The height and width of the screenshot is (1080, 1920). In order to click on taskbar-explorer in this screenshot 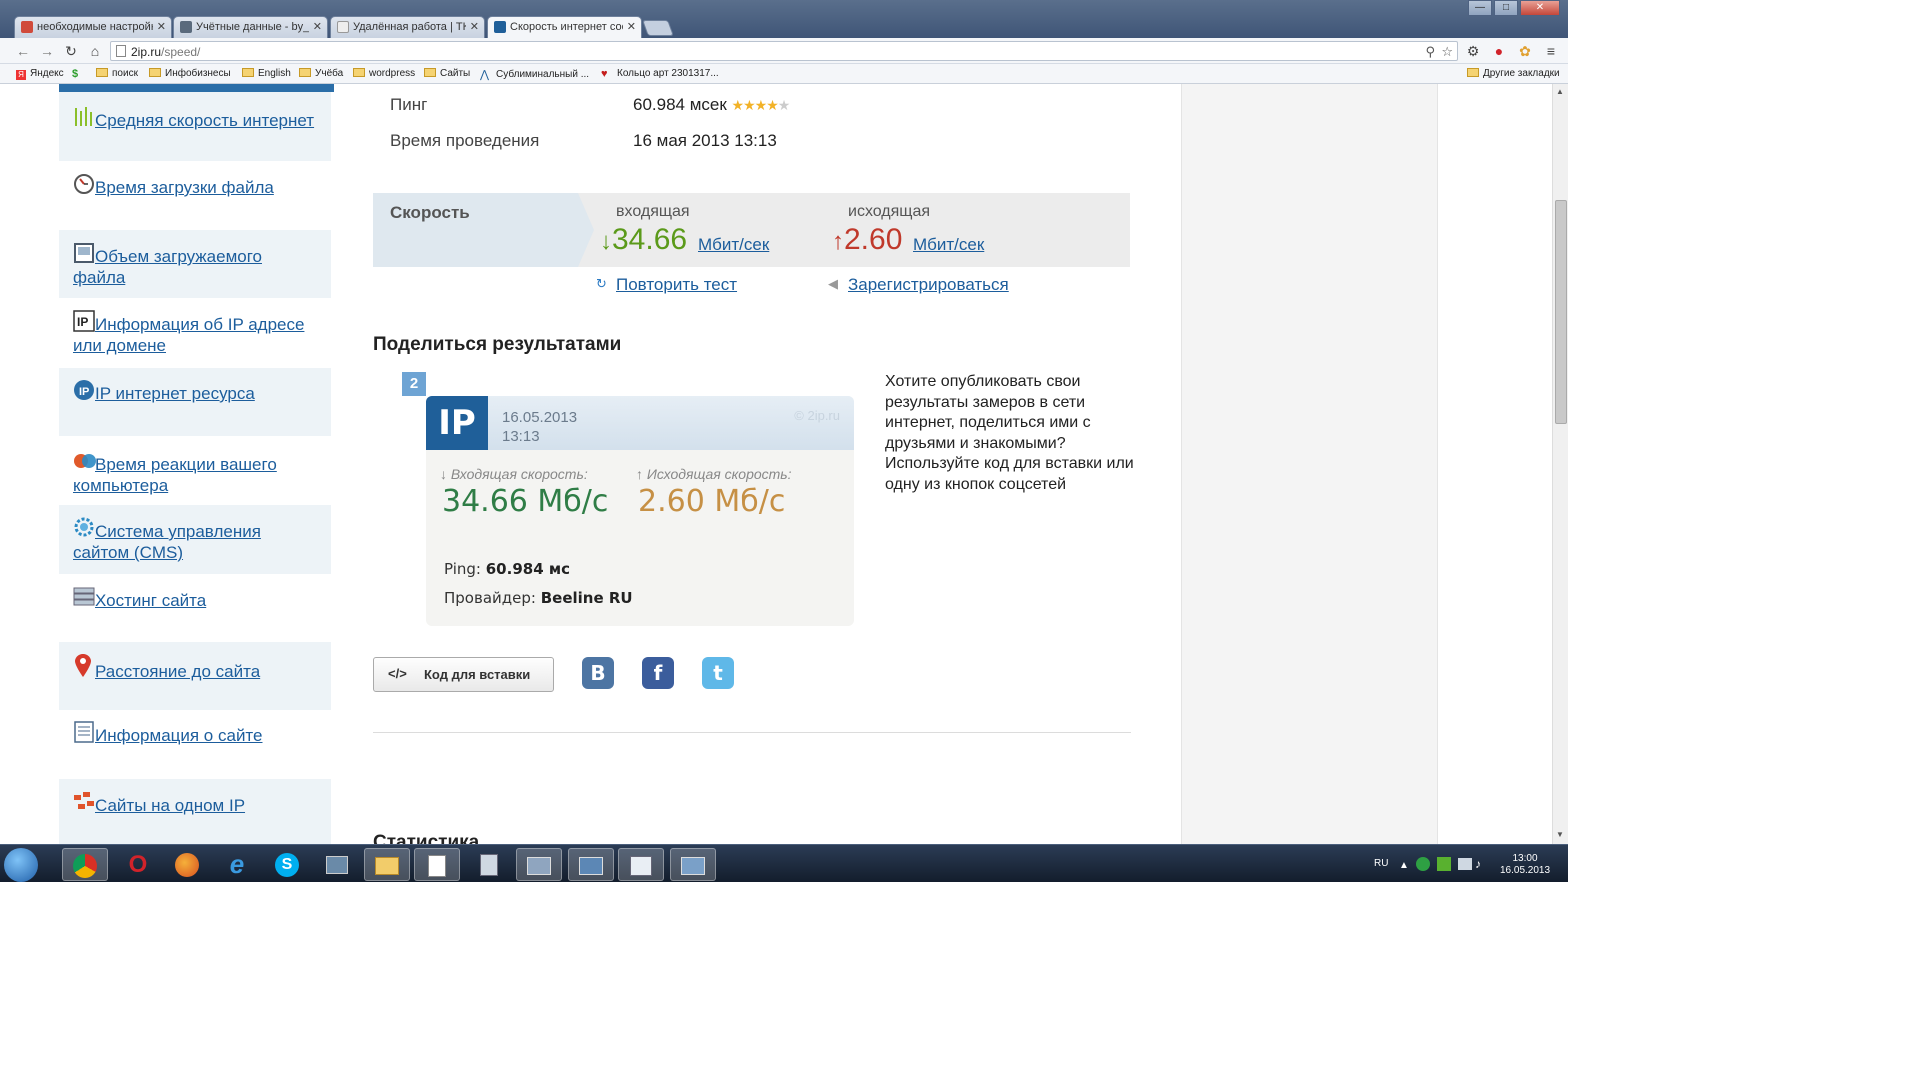, I will do `click(387, 864)`.